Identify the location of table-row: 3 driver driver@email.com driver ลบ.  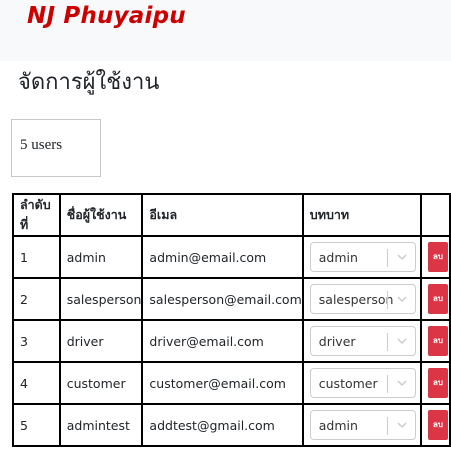
(231, 341).